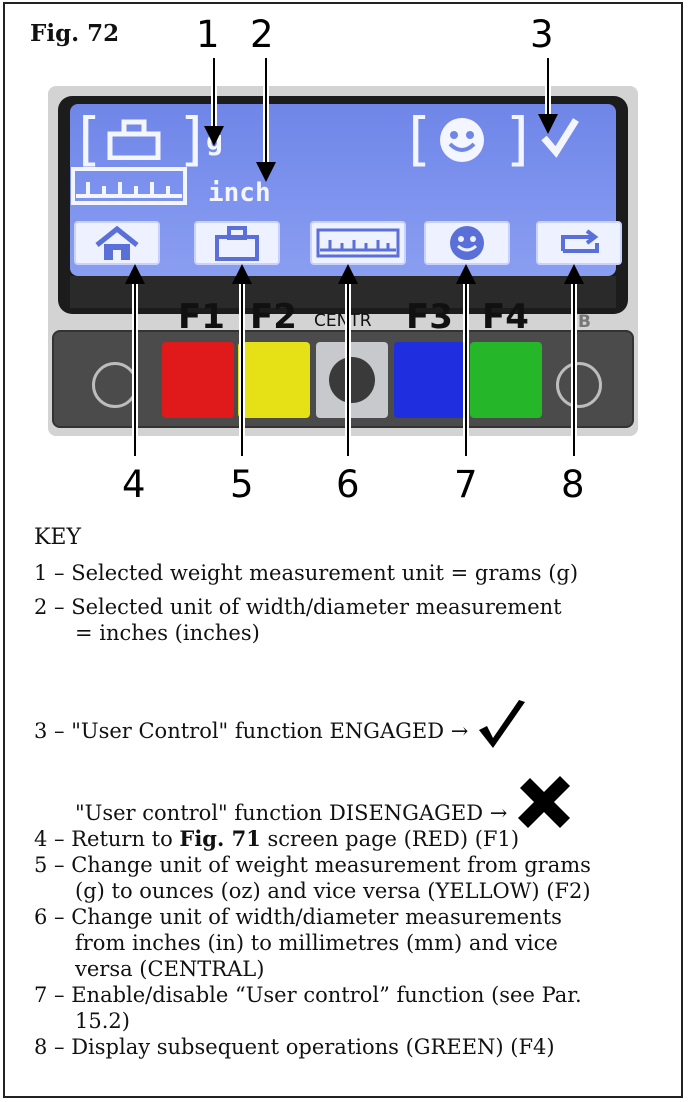 This screenshot has height=1102, width=688. I want to click on key-item-2-cont: = inches (inches), so click(167, 633).